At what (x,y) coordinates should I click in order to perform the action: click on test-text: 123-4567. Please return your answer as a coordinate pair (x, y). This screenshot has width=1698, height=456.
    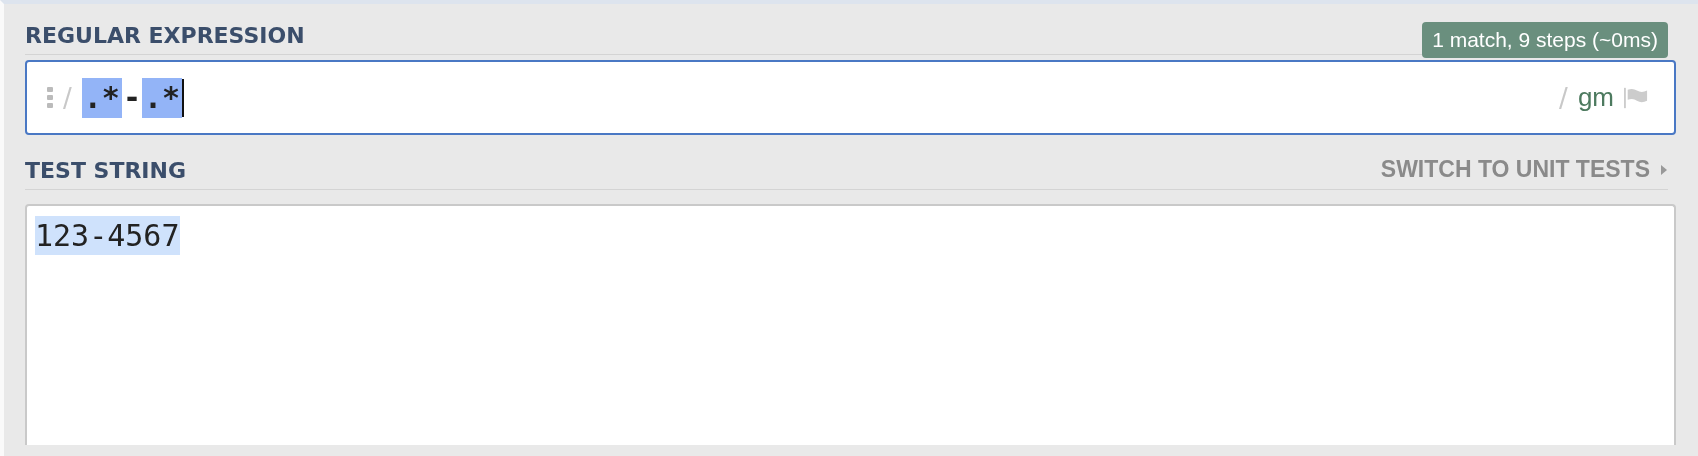
    Looking at the image, I should click on (107, 235).